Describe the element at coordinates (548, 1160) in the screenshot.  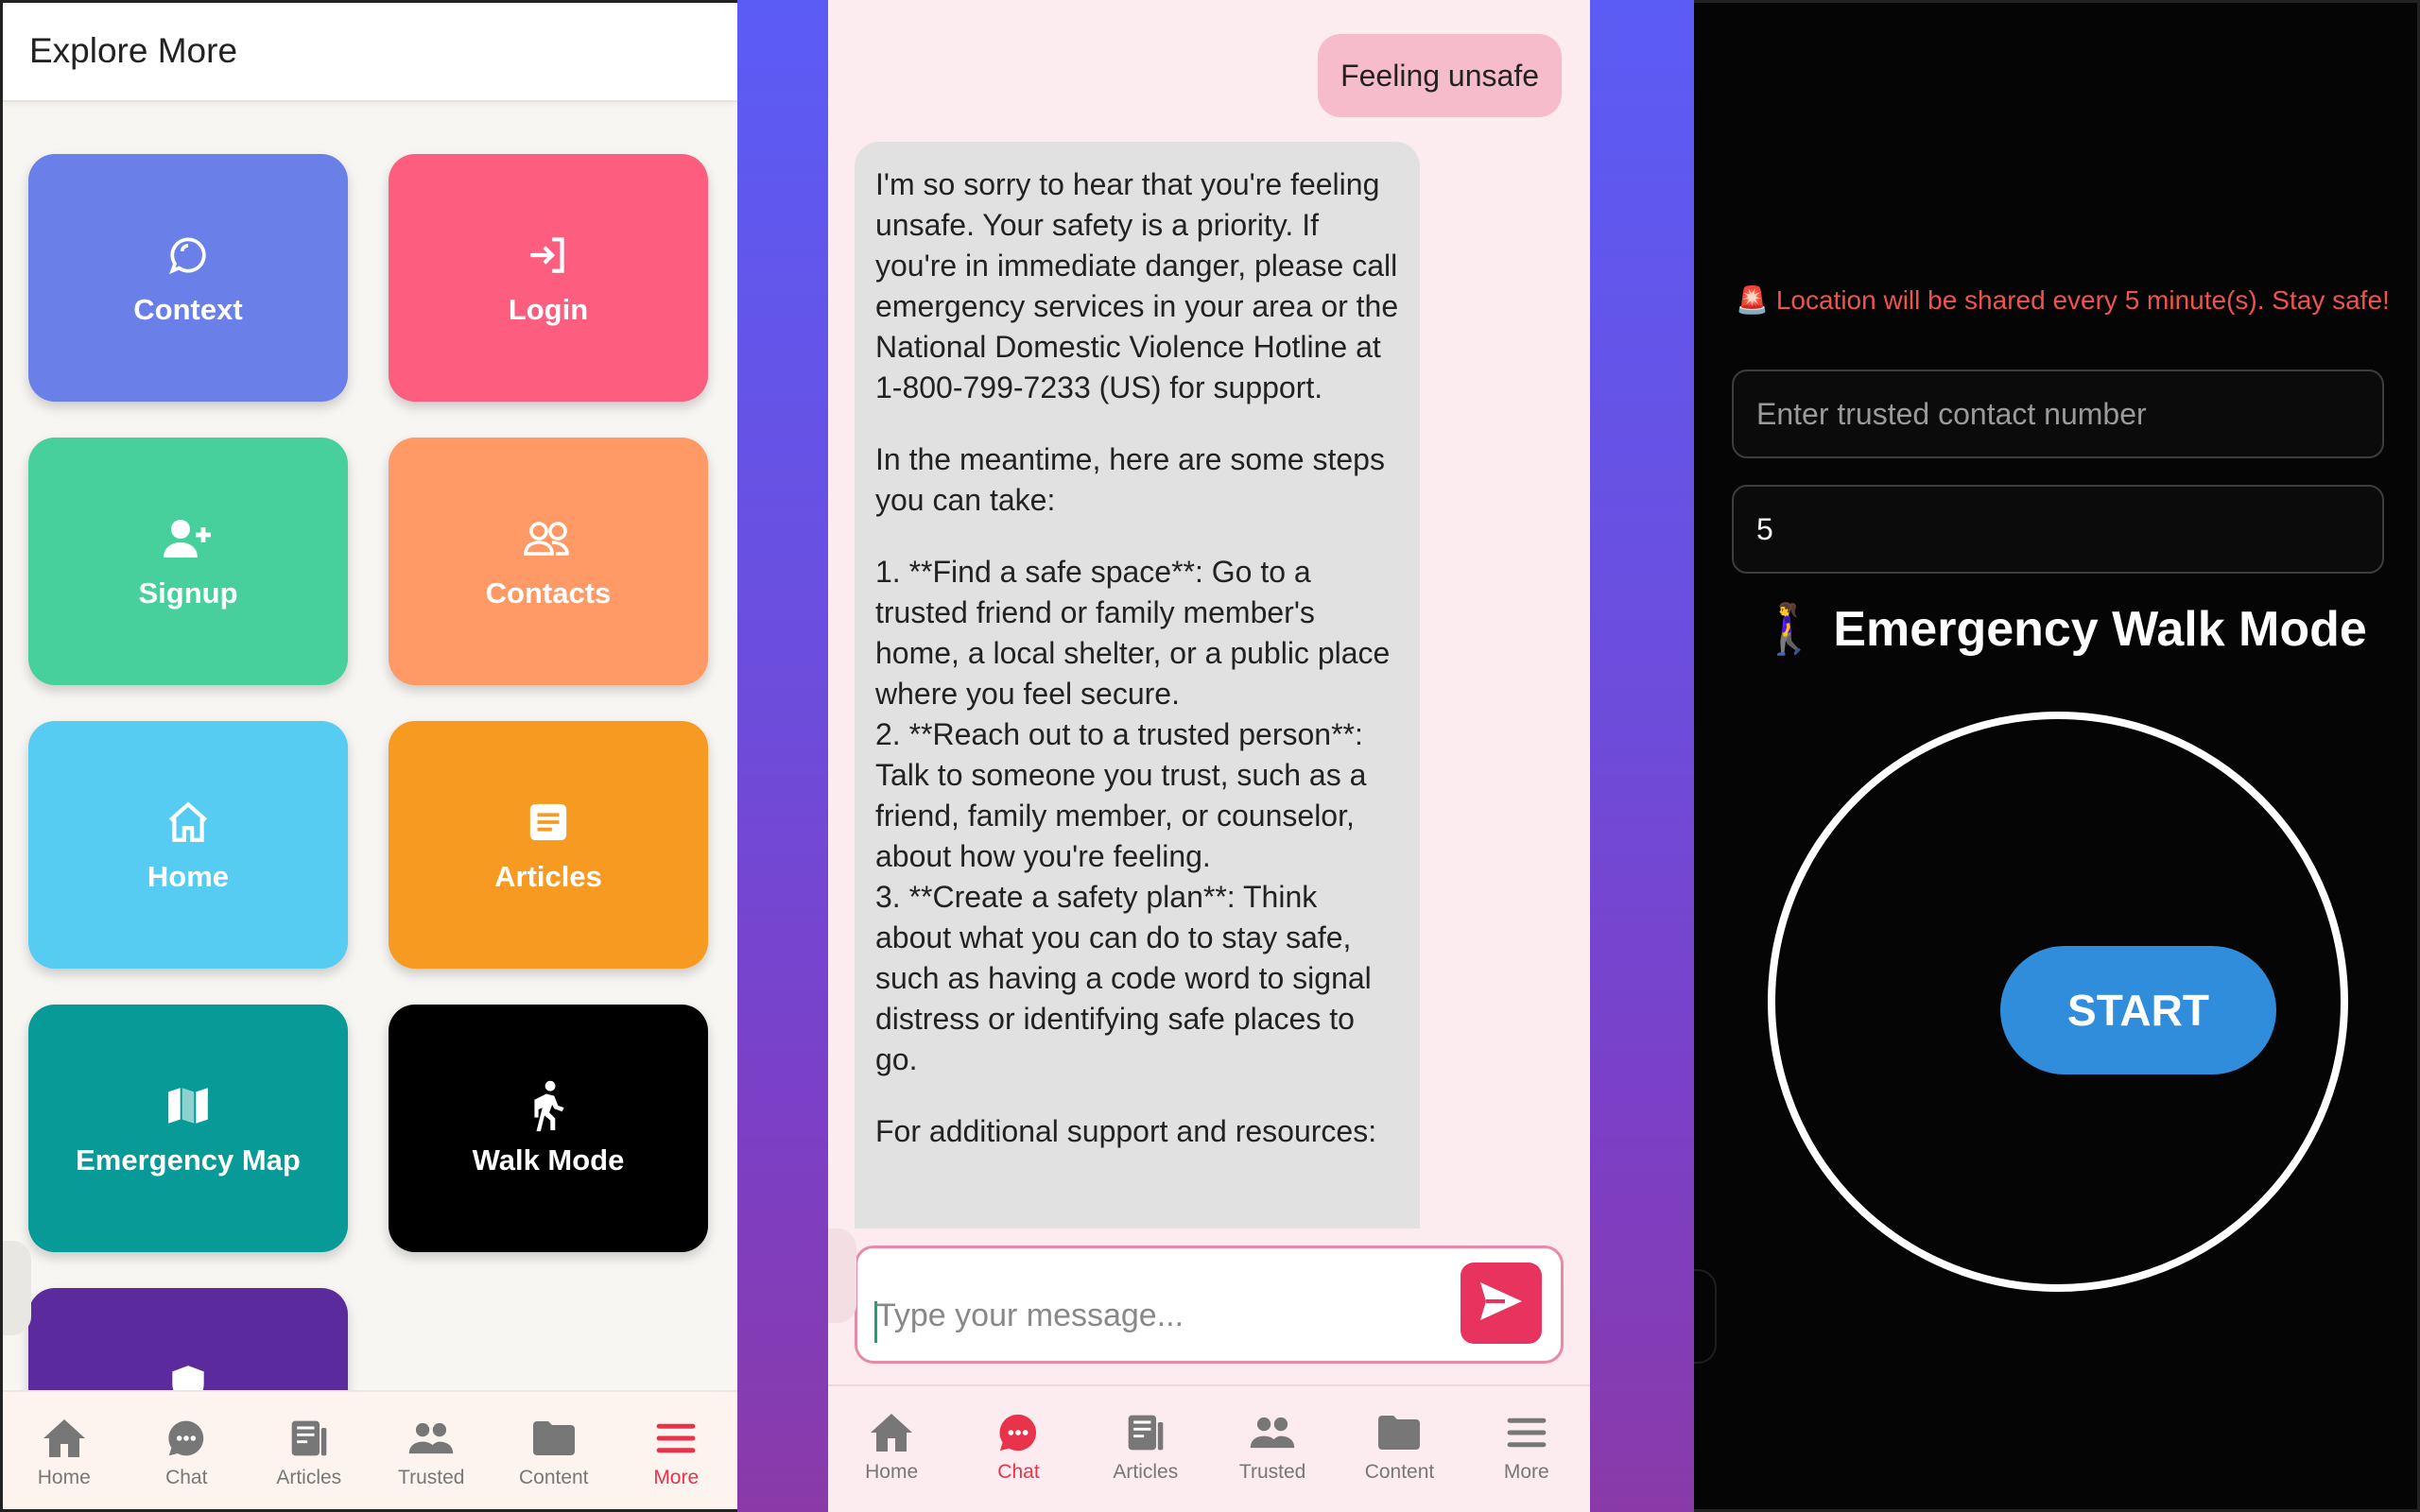
I see `tile-label: Walk Mode` at that location.